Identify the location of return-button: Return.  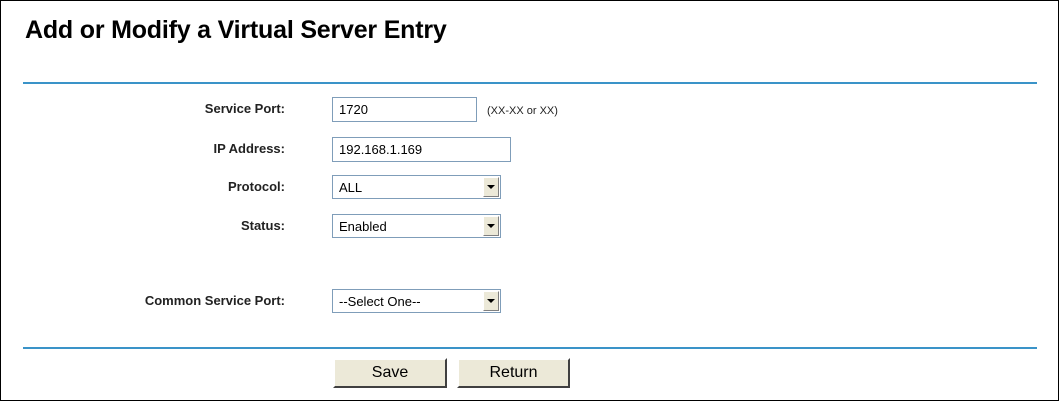
(513, 373).